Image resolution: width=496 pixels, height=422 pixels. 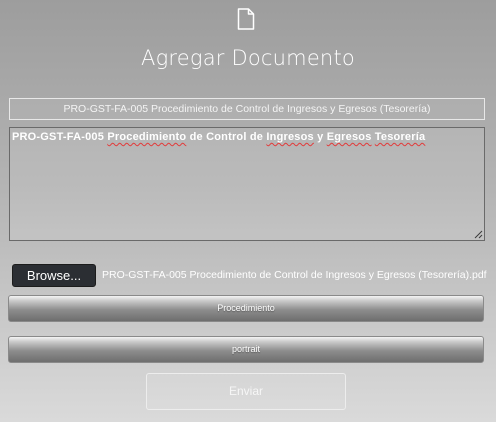 I want to click on document-type-select: Procedimiento, so click(x=246, y=308).